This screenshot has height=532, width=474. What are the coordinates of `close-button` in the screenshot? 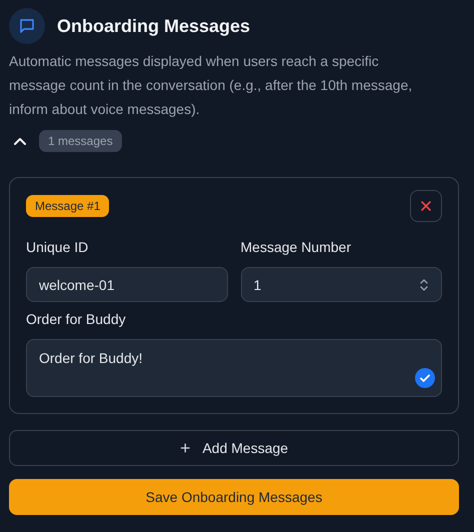 It's located at (426, 206).